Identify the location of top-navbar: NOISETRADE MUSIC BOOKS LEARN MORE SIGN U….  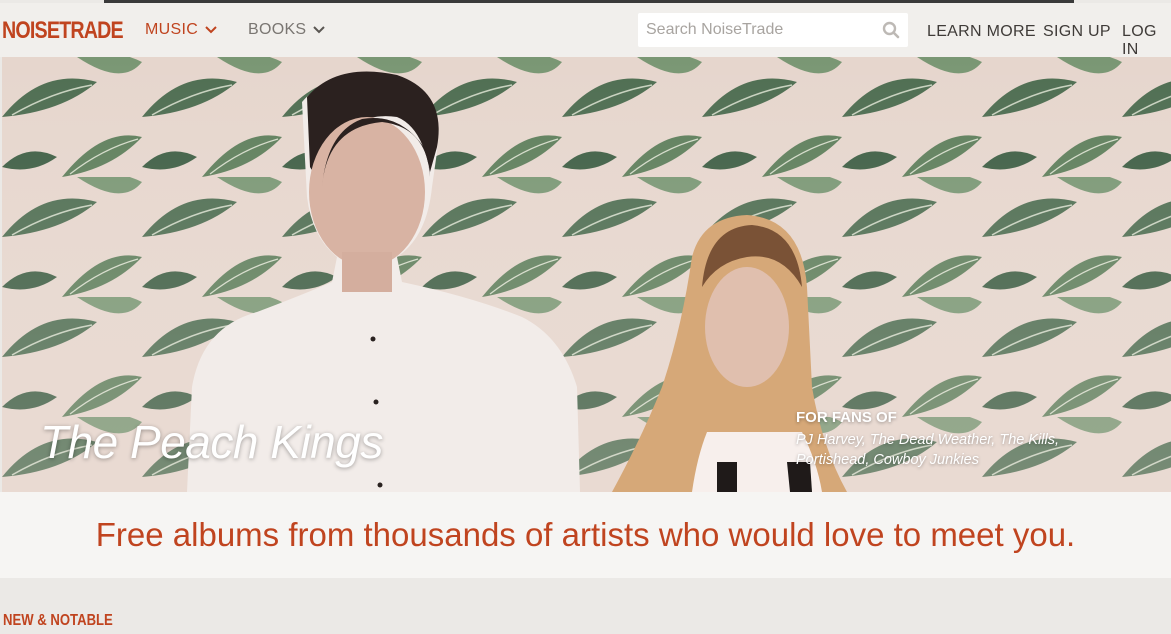
(585, 31).